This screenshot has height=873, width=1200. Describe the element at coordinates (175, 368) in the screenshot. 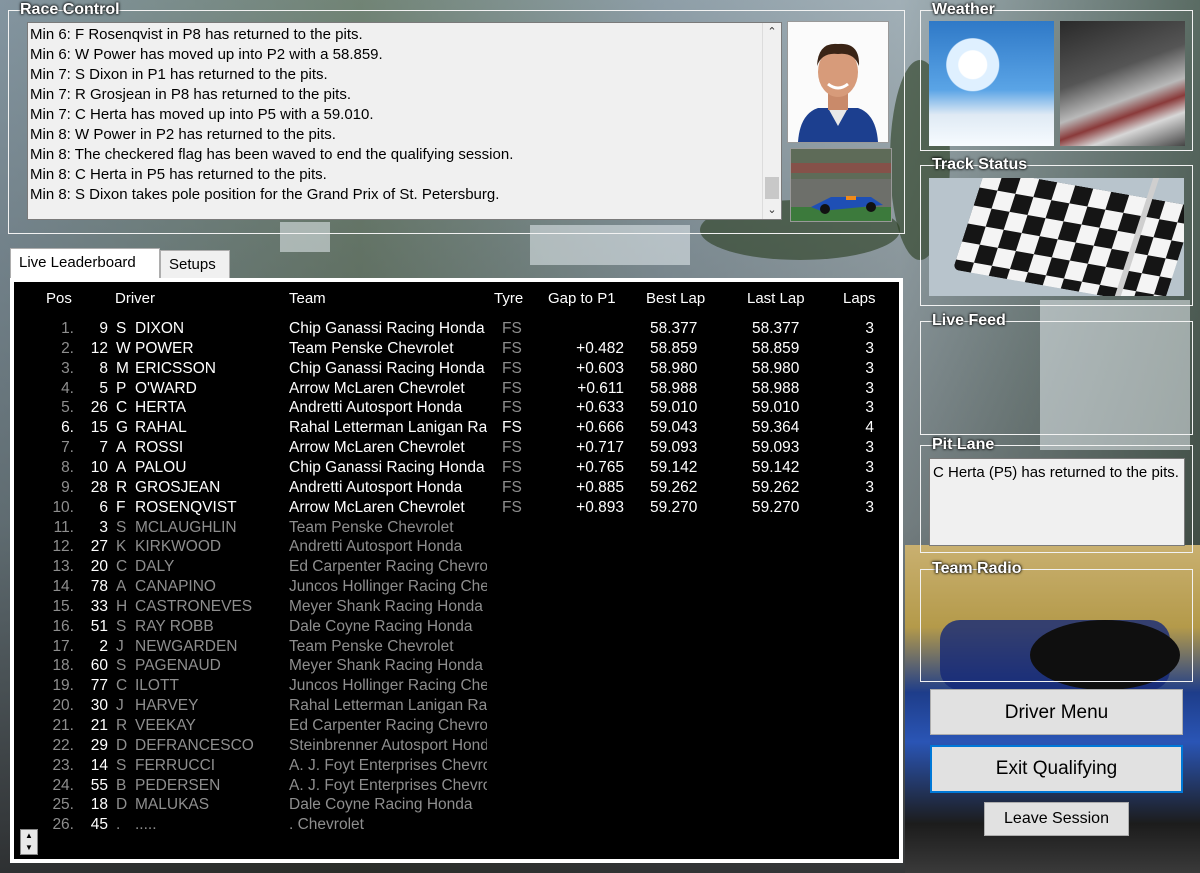

I see `driver-name-cell: ERICSSON` at that location.